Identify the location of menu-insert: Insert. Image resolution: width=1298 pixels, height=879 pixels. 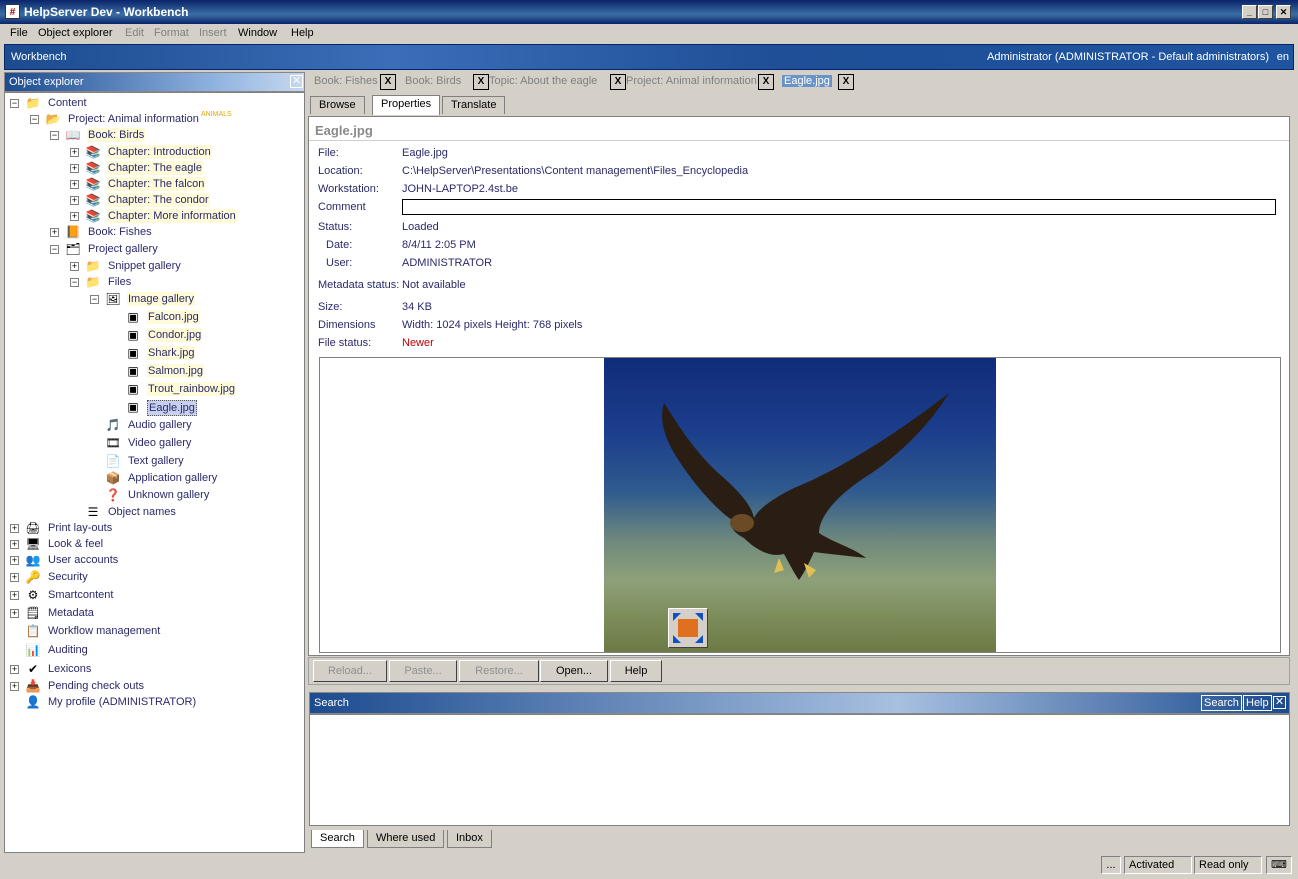
(213, 33).